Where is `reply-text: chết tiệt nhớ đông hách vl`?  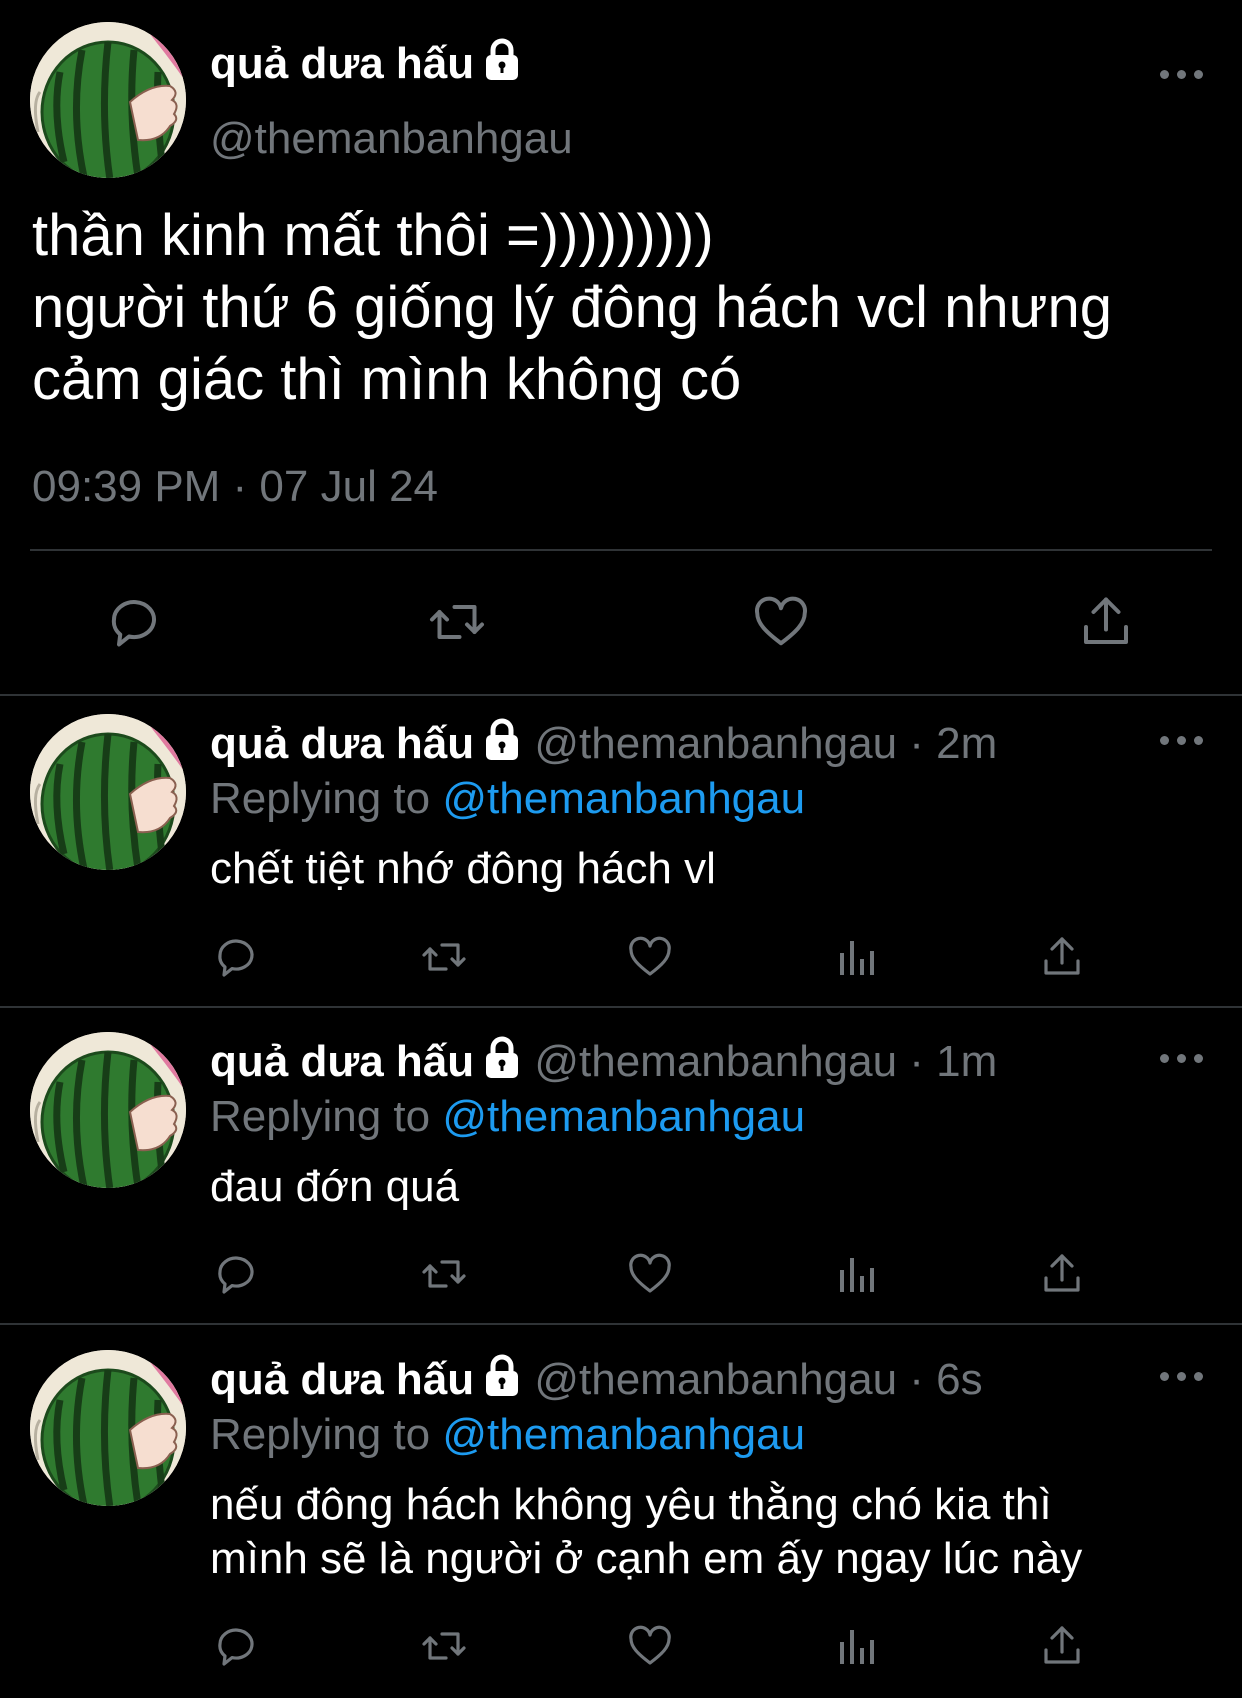 reply-text: chết tiệt nhớ đông hách vl is located at coordinates (463, 868).